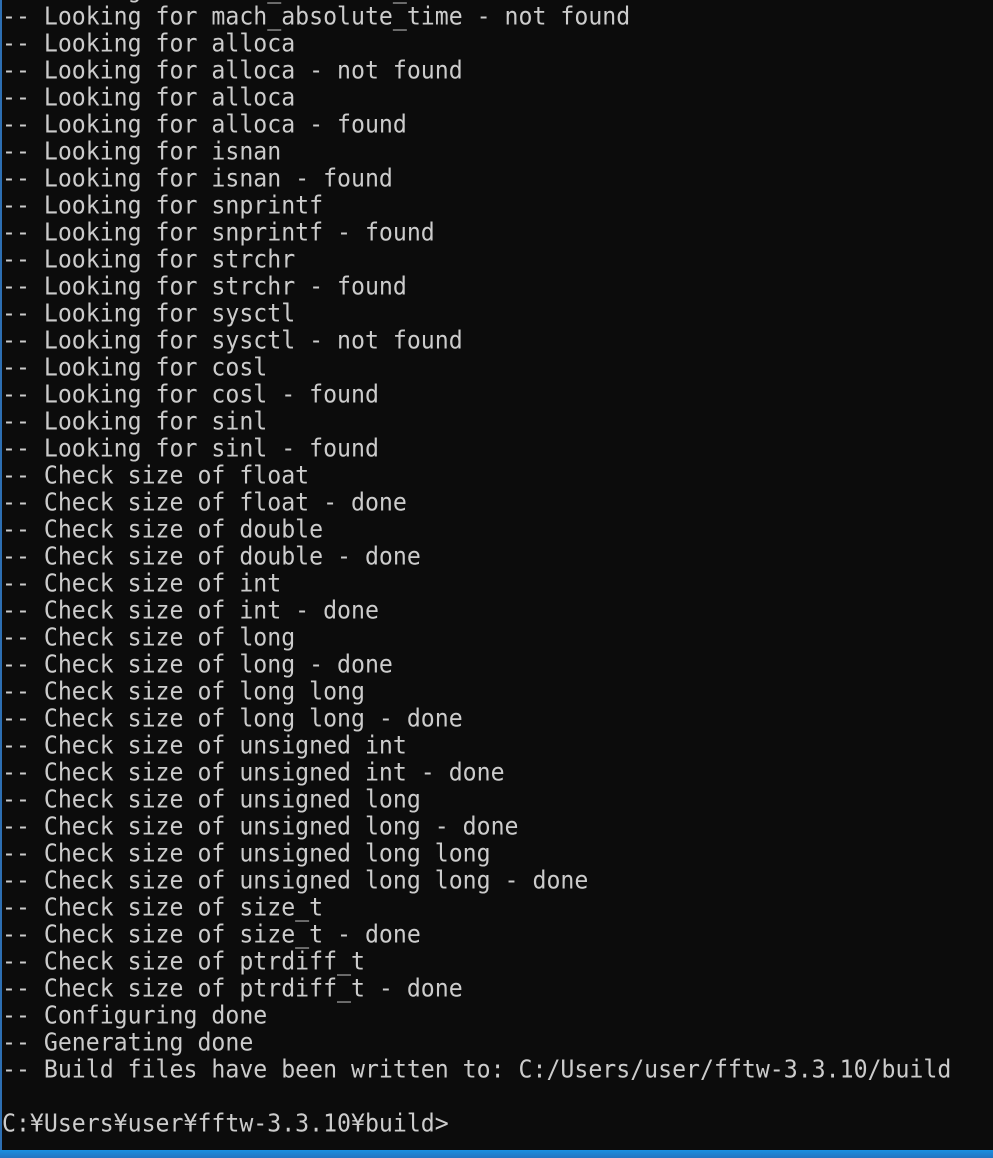 The image size is (993, 1158). What do you see at coordinates (211, 799) in the screenshot?
I see `console-line: -- Check size of unsigned long` at bounding box center [211, 799].